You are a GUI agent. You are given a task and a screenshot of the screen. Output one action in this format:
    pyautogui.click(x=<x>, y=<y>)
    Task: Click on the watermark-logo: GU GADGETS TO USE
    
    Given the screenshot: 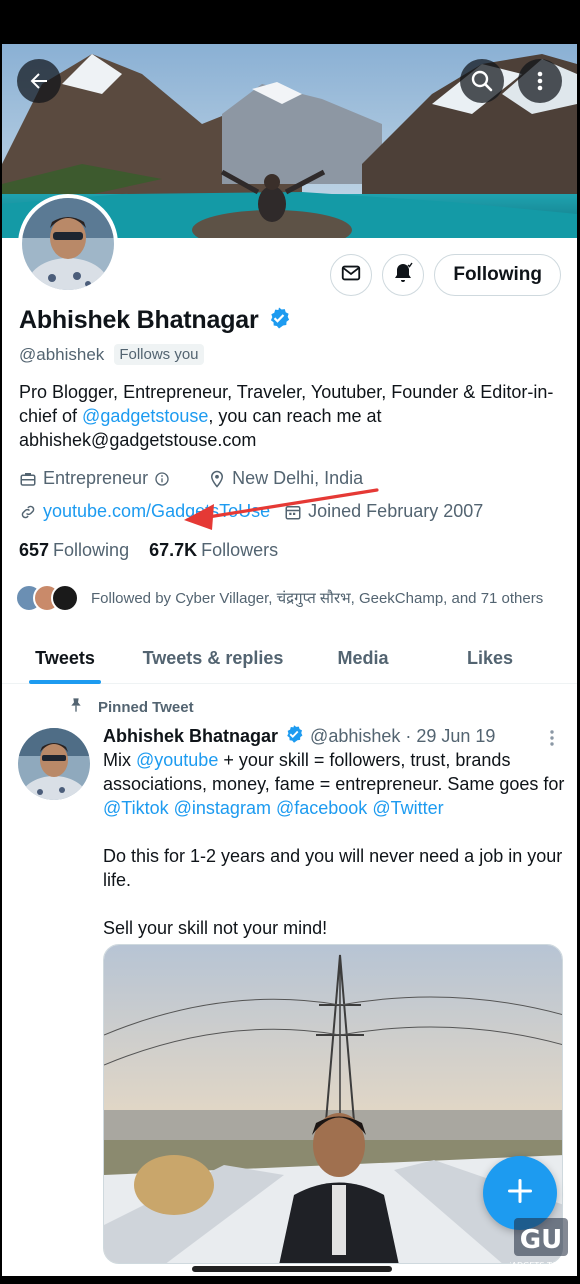 What is the action you would take?
    pyautogui.click(x=541, y=1244)
    